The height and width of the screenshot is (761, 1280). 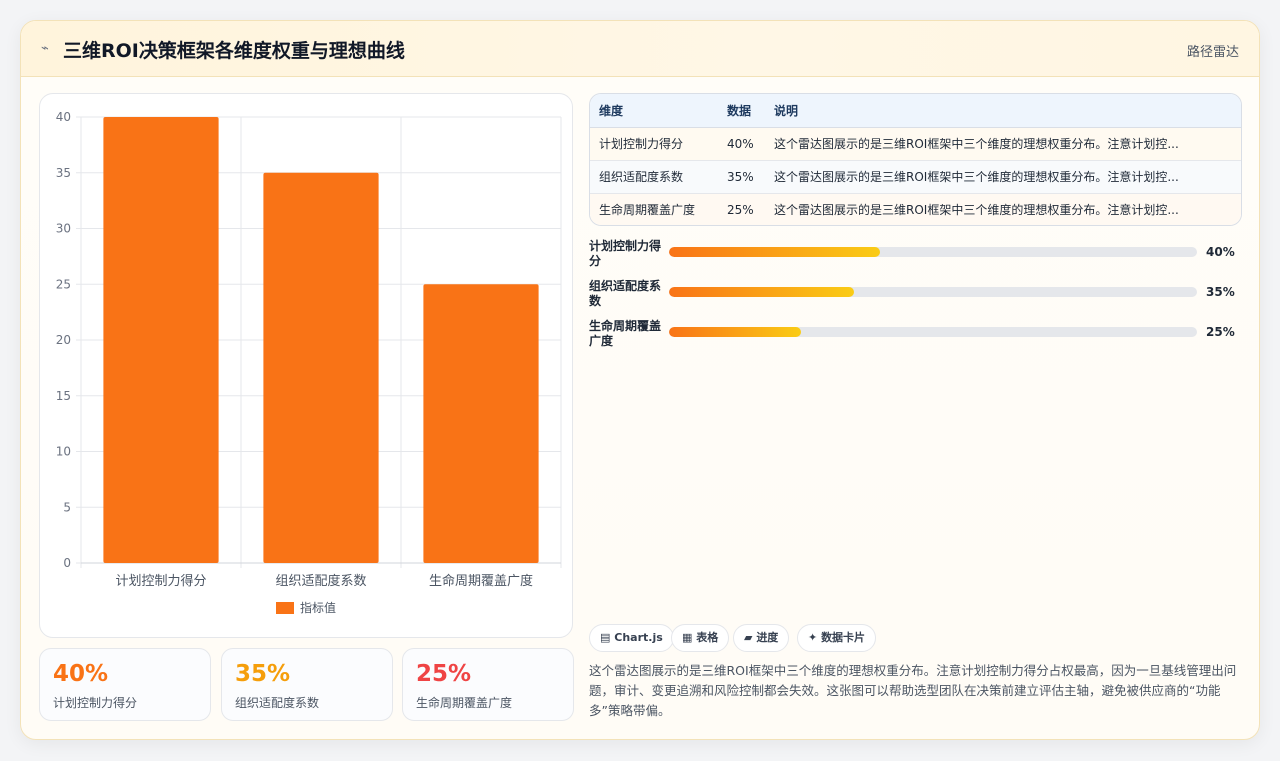 I want to click on y-tick-label: 20, so click(x=63, y=340).